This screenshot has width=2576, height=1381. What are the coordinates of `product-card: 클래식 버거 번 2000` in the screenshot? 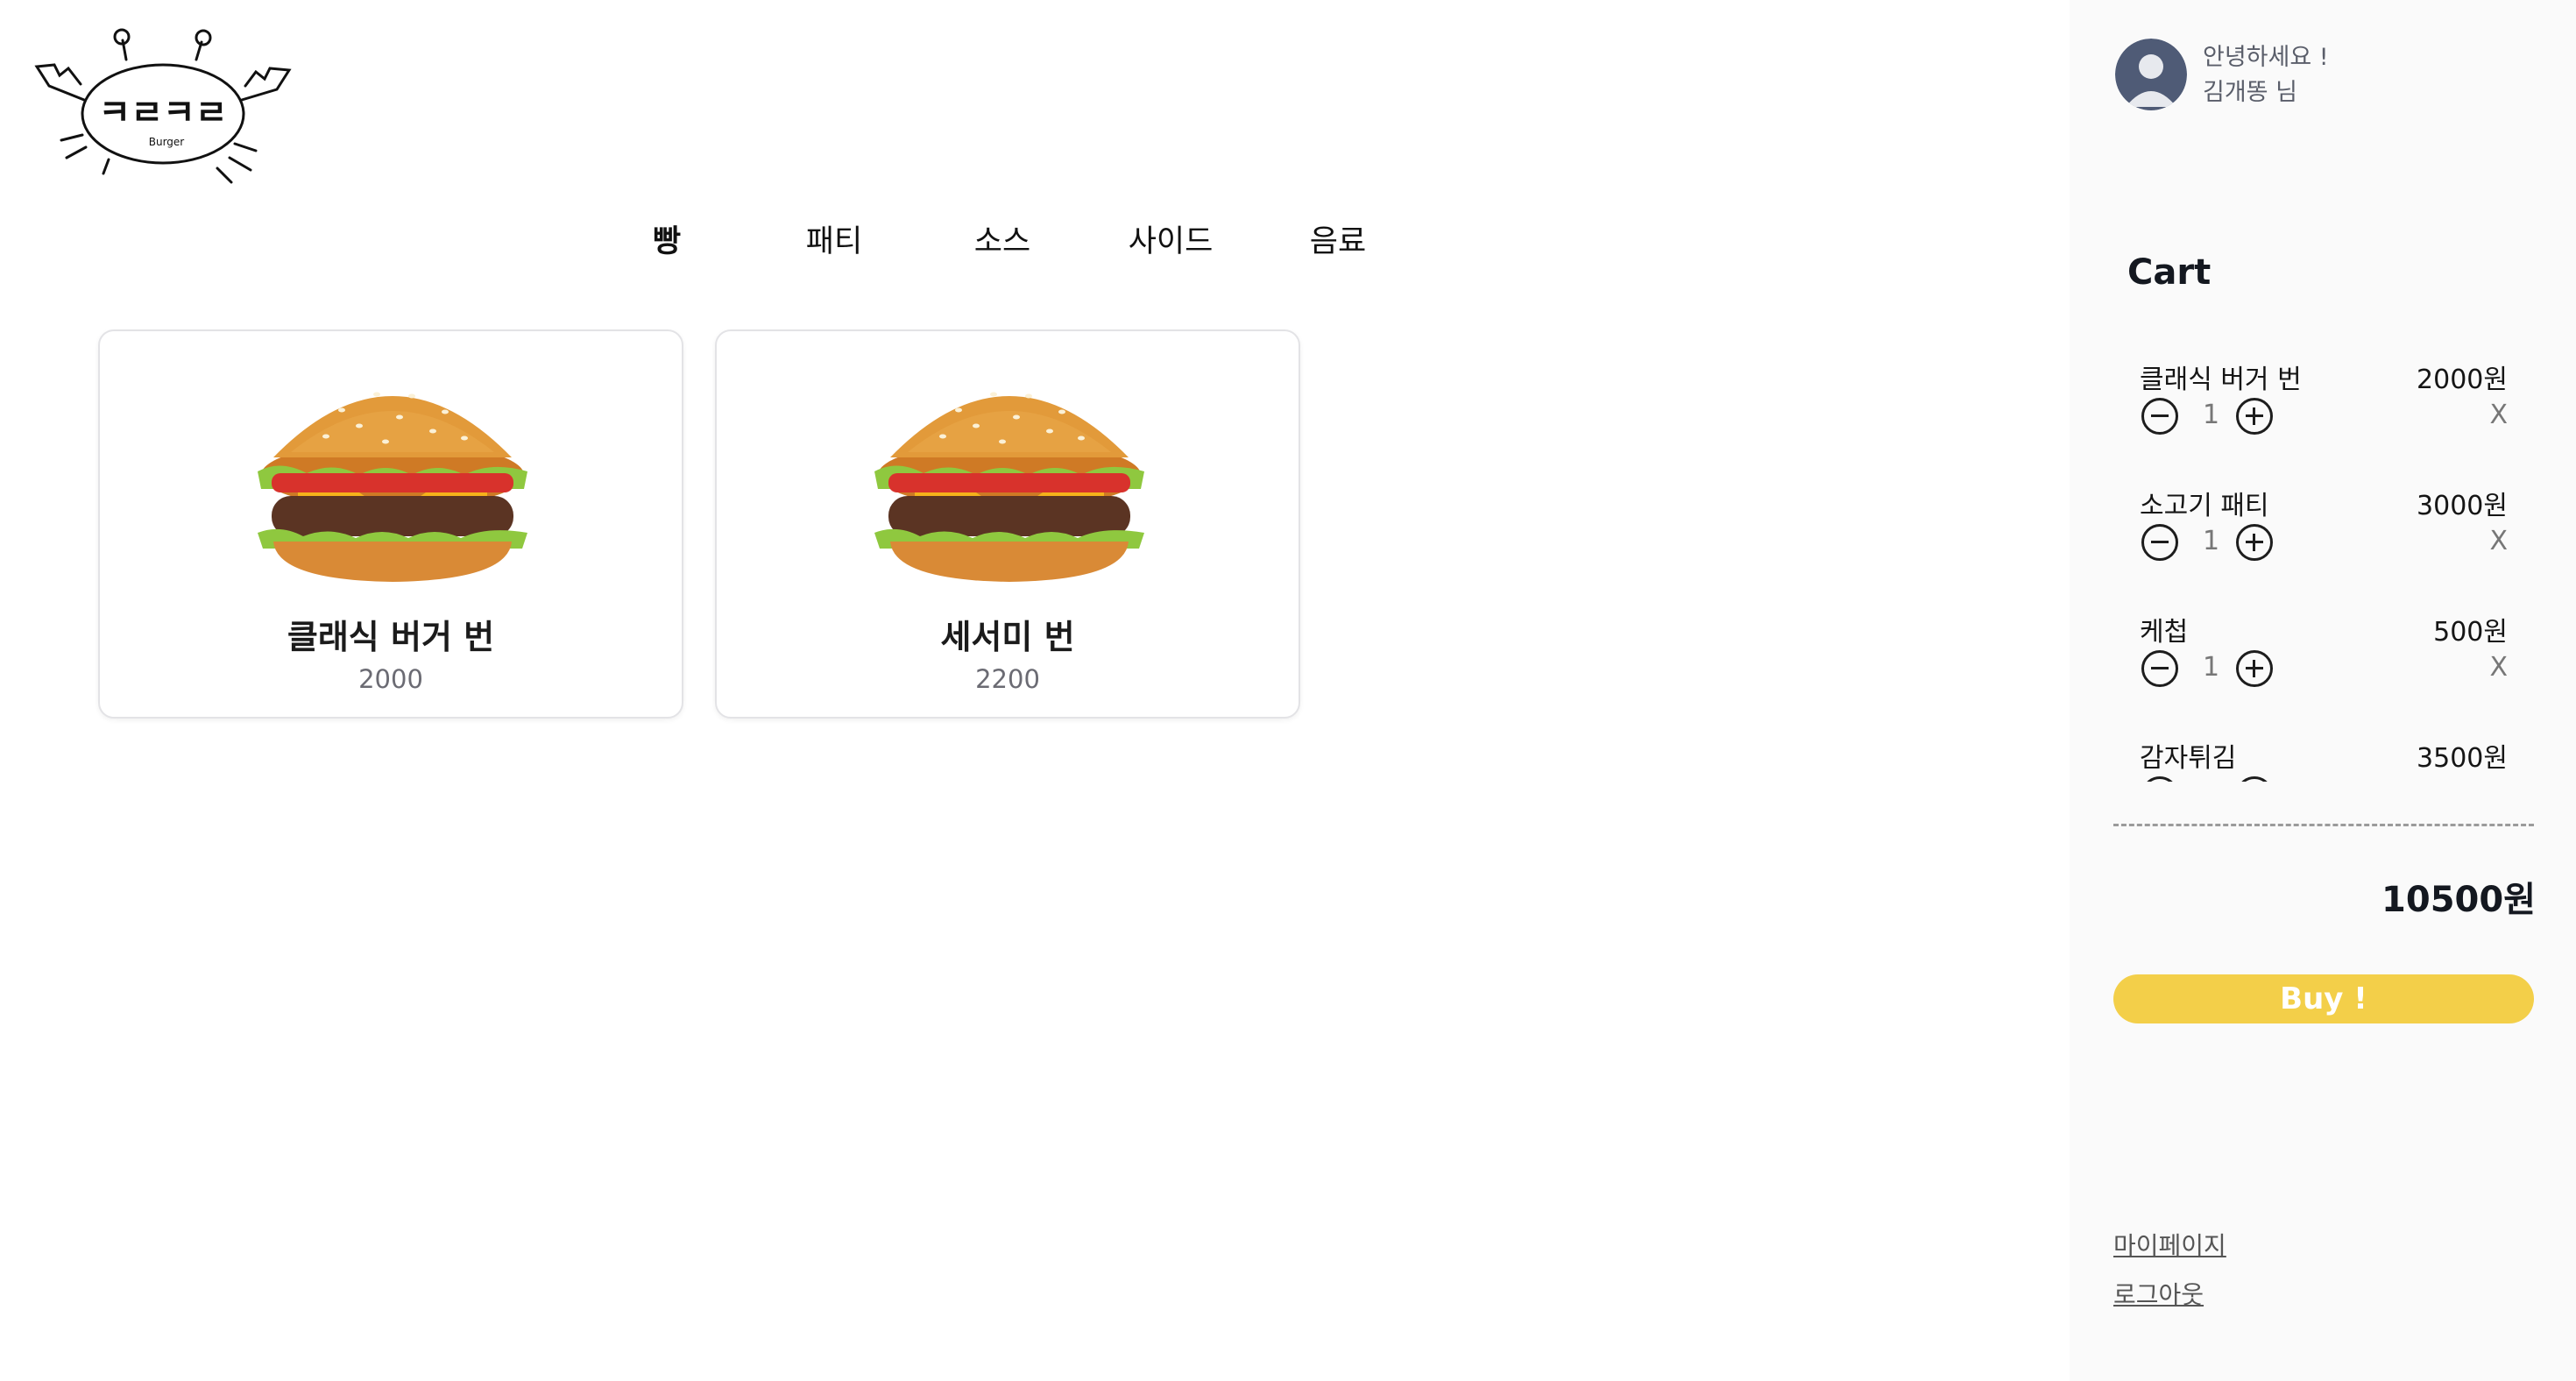 It's located at (390, 524).